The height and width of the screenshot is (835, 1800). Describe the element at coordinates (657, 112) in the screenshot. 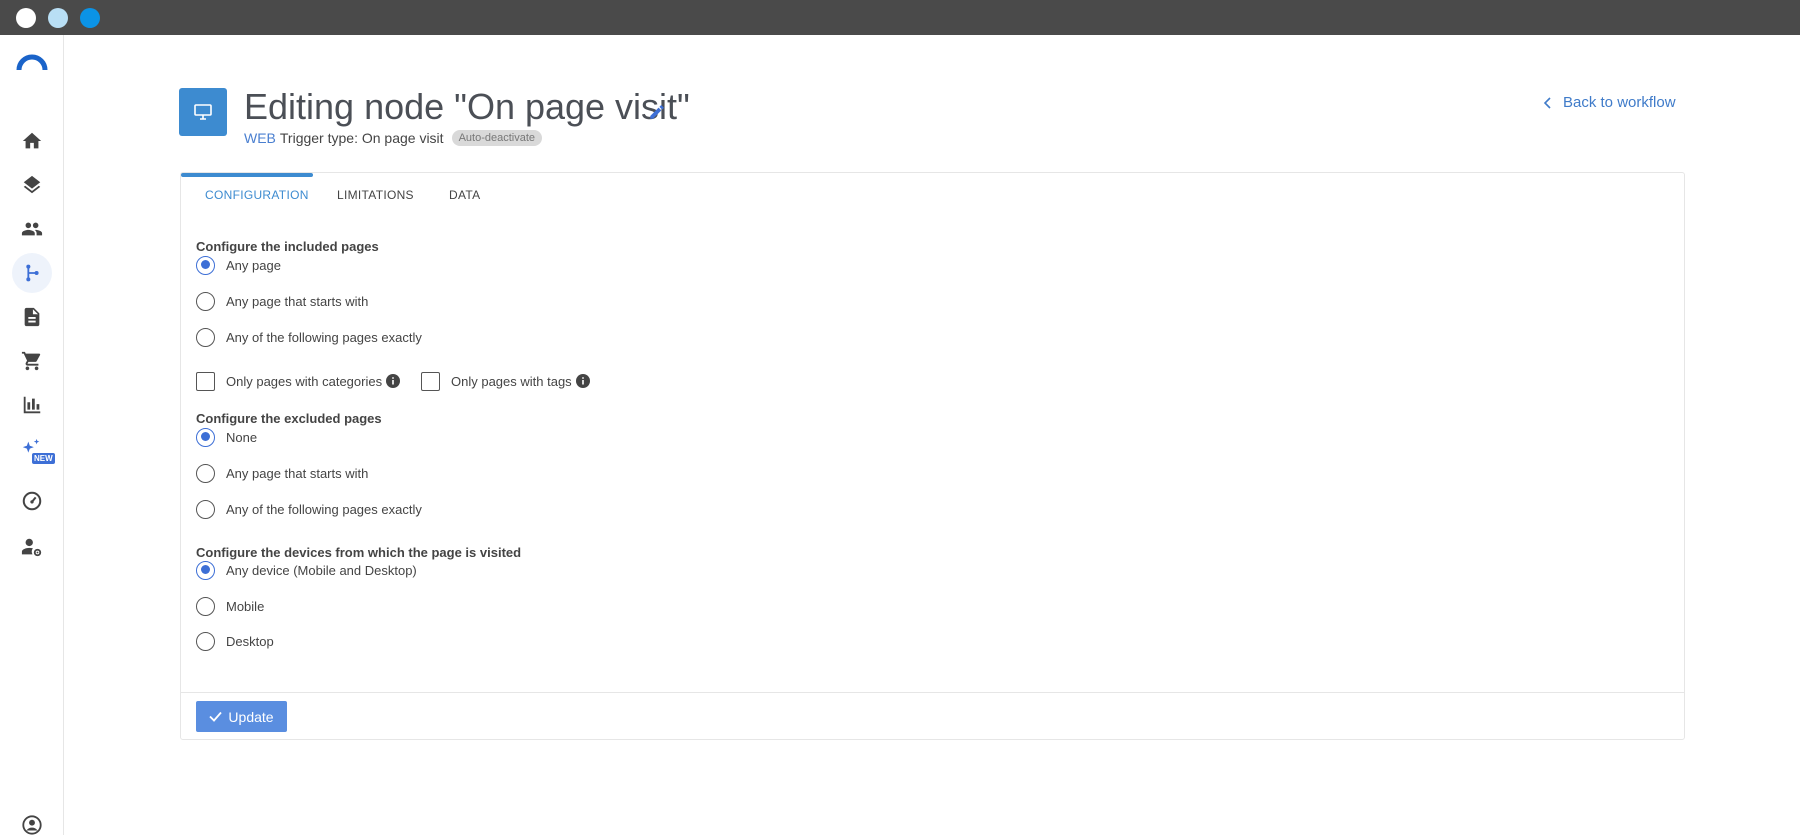

I see `pencil-edit-icon` at that location.